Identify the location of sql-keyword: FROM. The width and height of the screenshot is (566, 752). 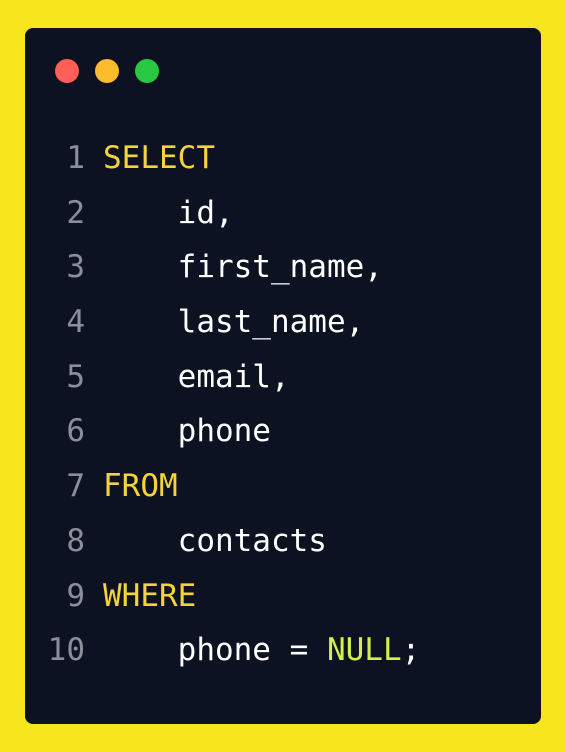
(140, 486).